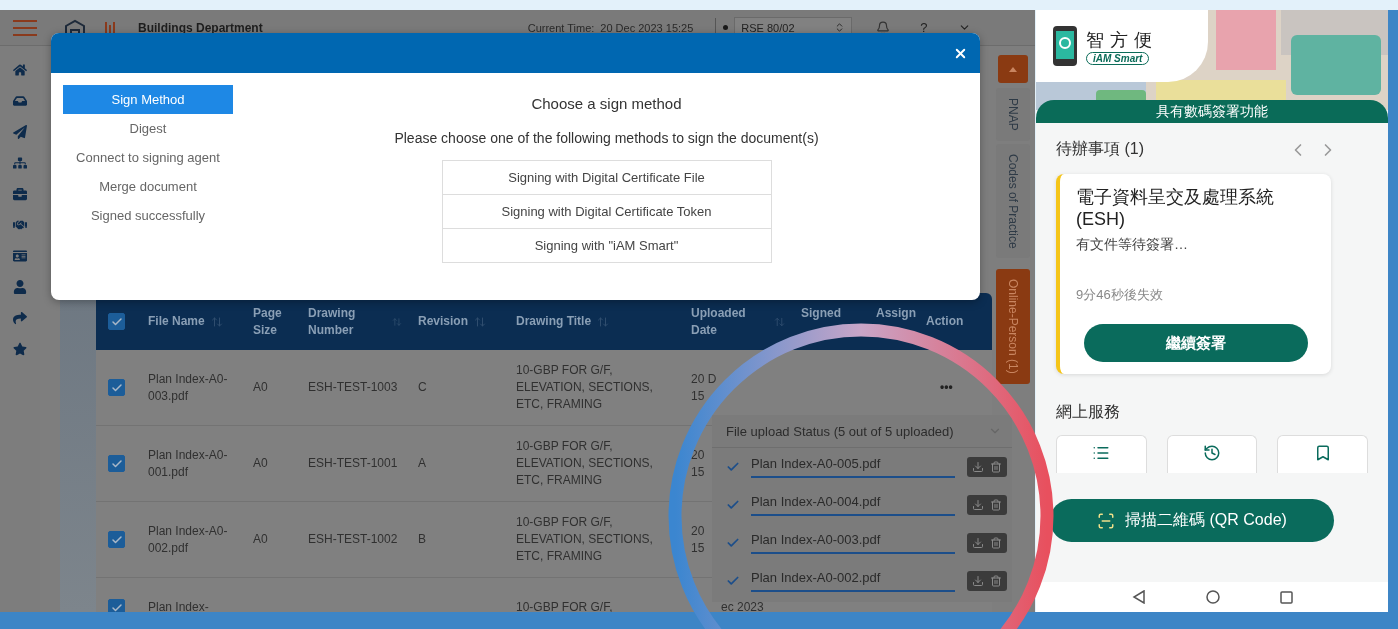 This screenshot has height=629, width=1398. Describe the element at coordinates (20, 163) in the screenshot. I see `hierarchy-icon` at that location.